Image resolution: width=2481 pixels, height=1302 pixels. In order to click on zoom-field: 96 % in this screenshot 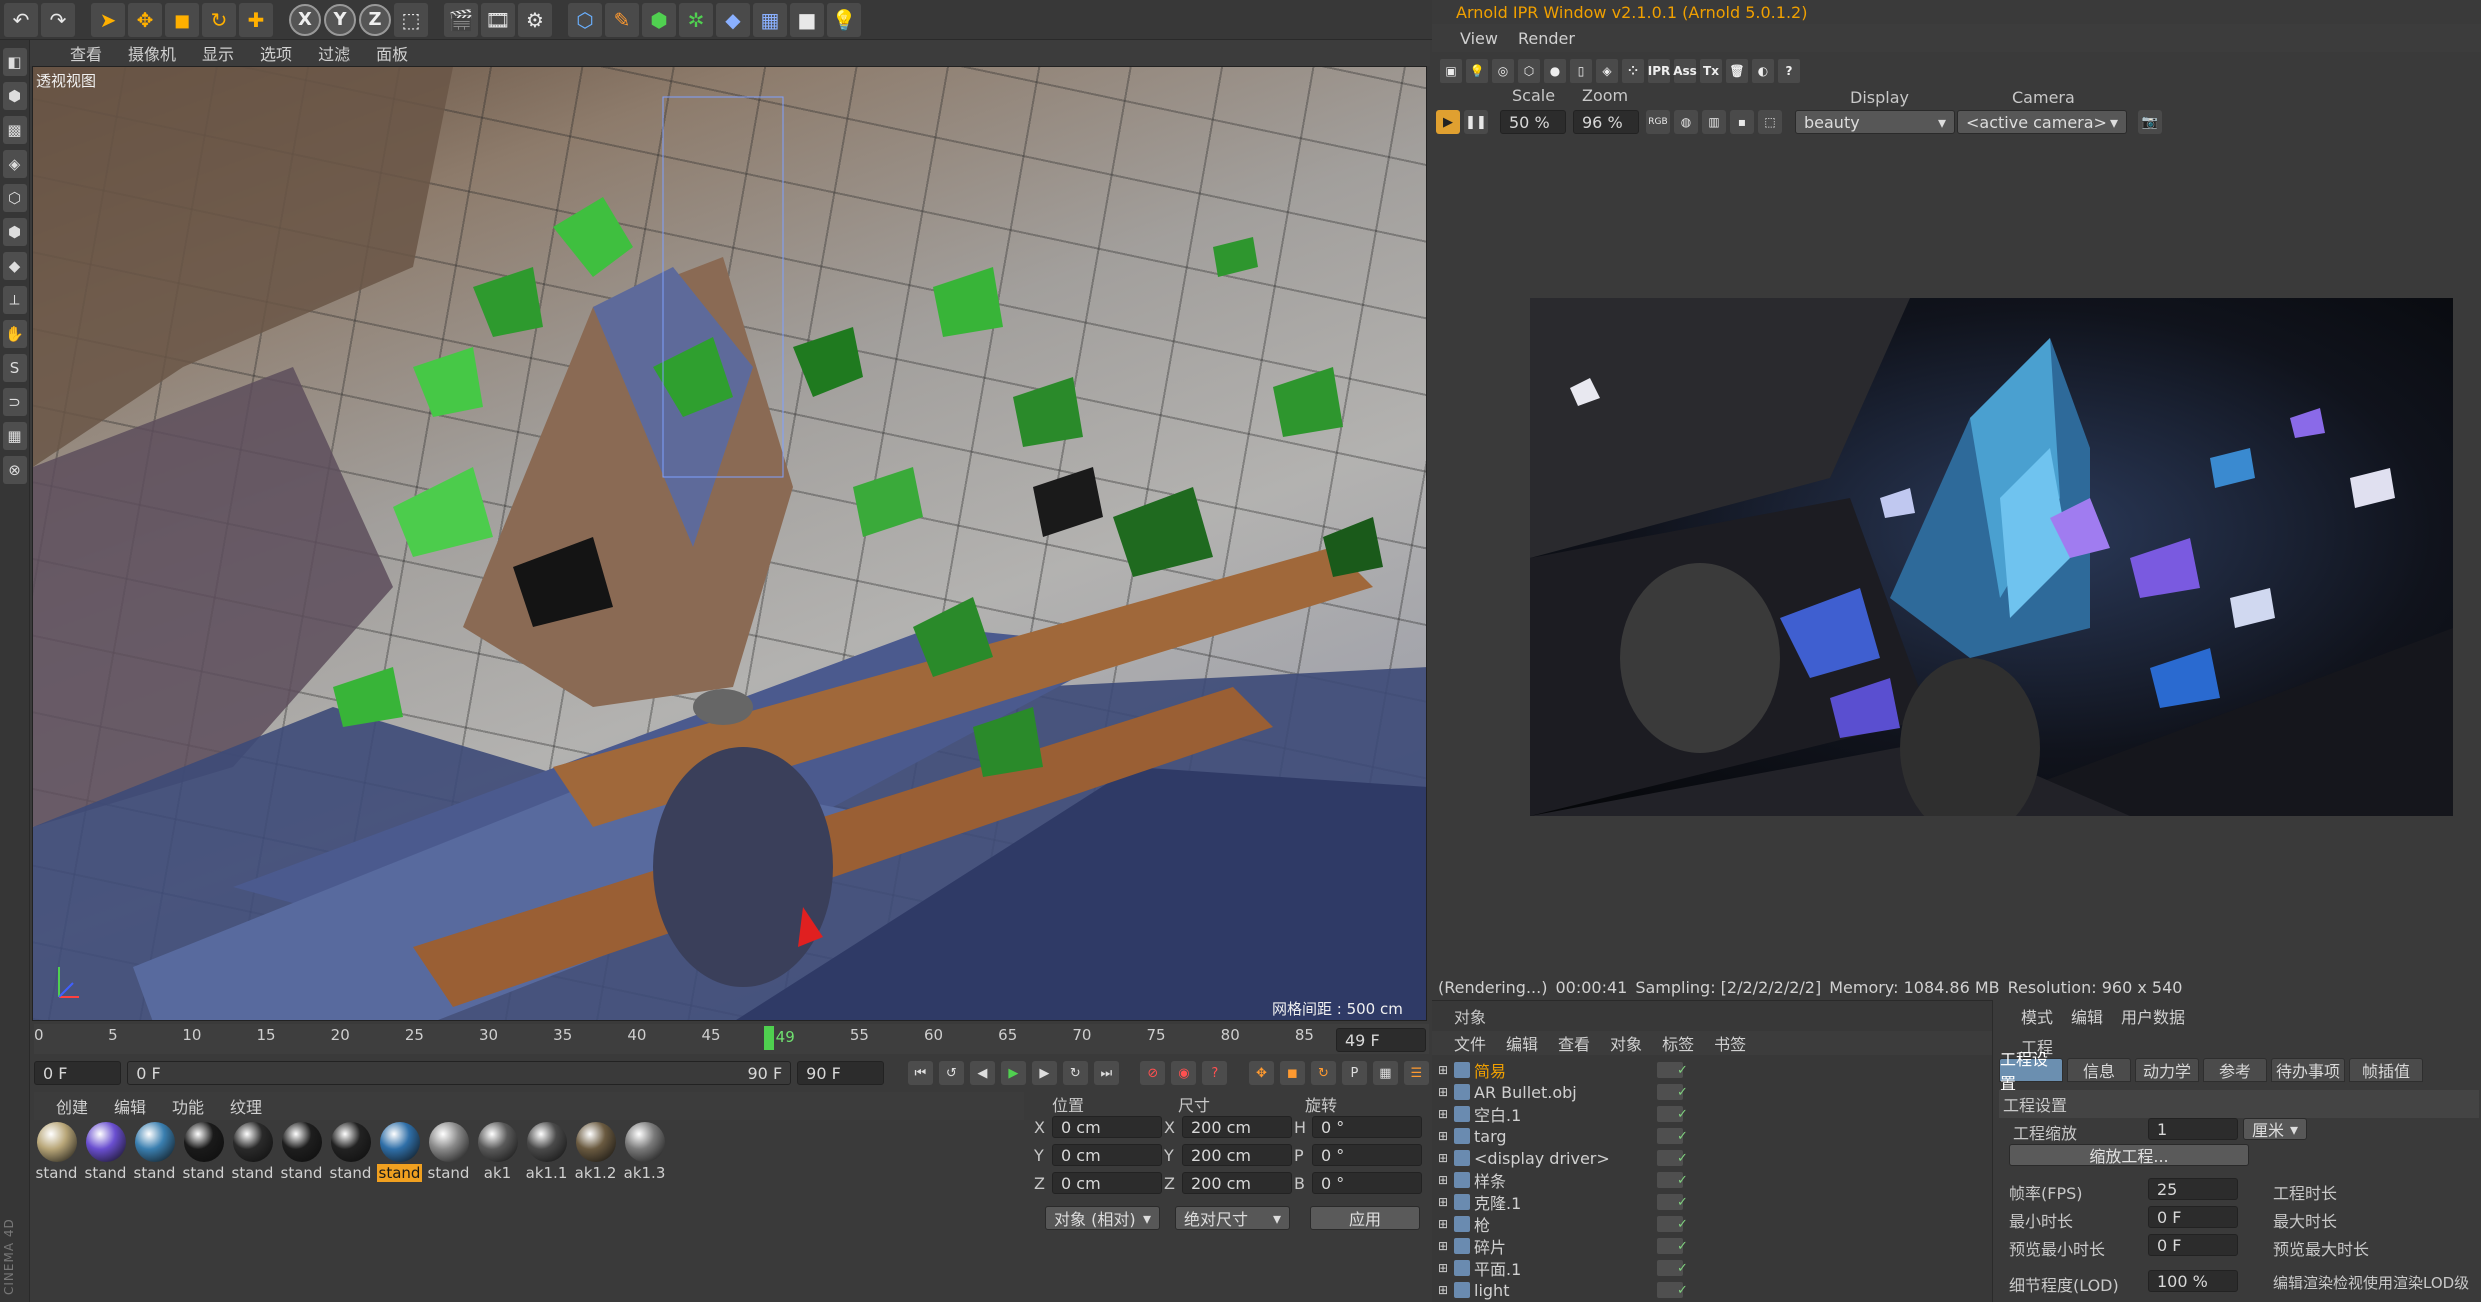, I will do `click(1606, 122)`.